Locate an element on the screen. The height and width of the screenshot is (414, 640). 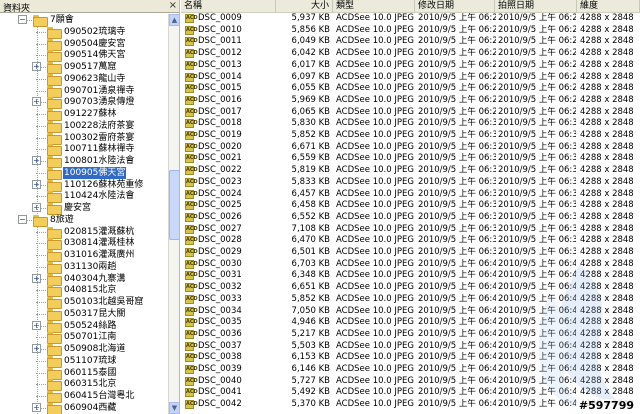
tree-folder-item: +090517萬窟 is located at coordinates (84, 67).